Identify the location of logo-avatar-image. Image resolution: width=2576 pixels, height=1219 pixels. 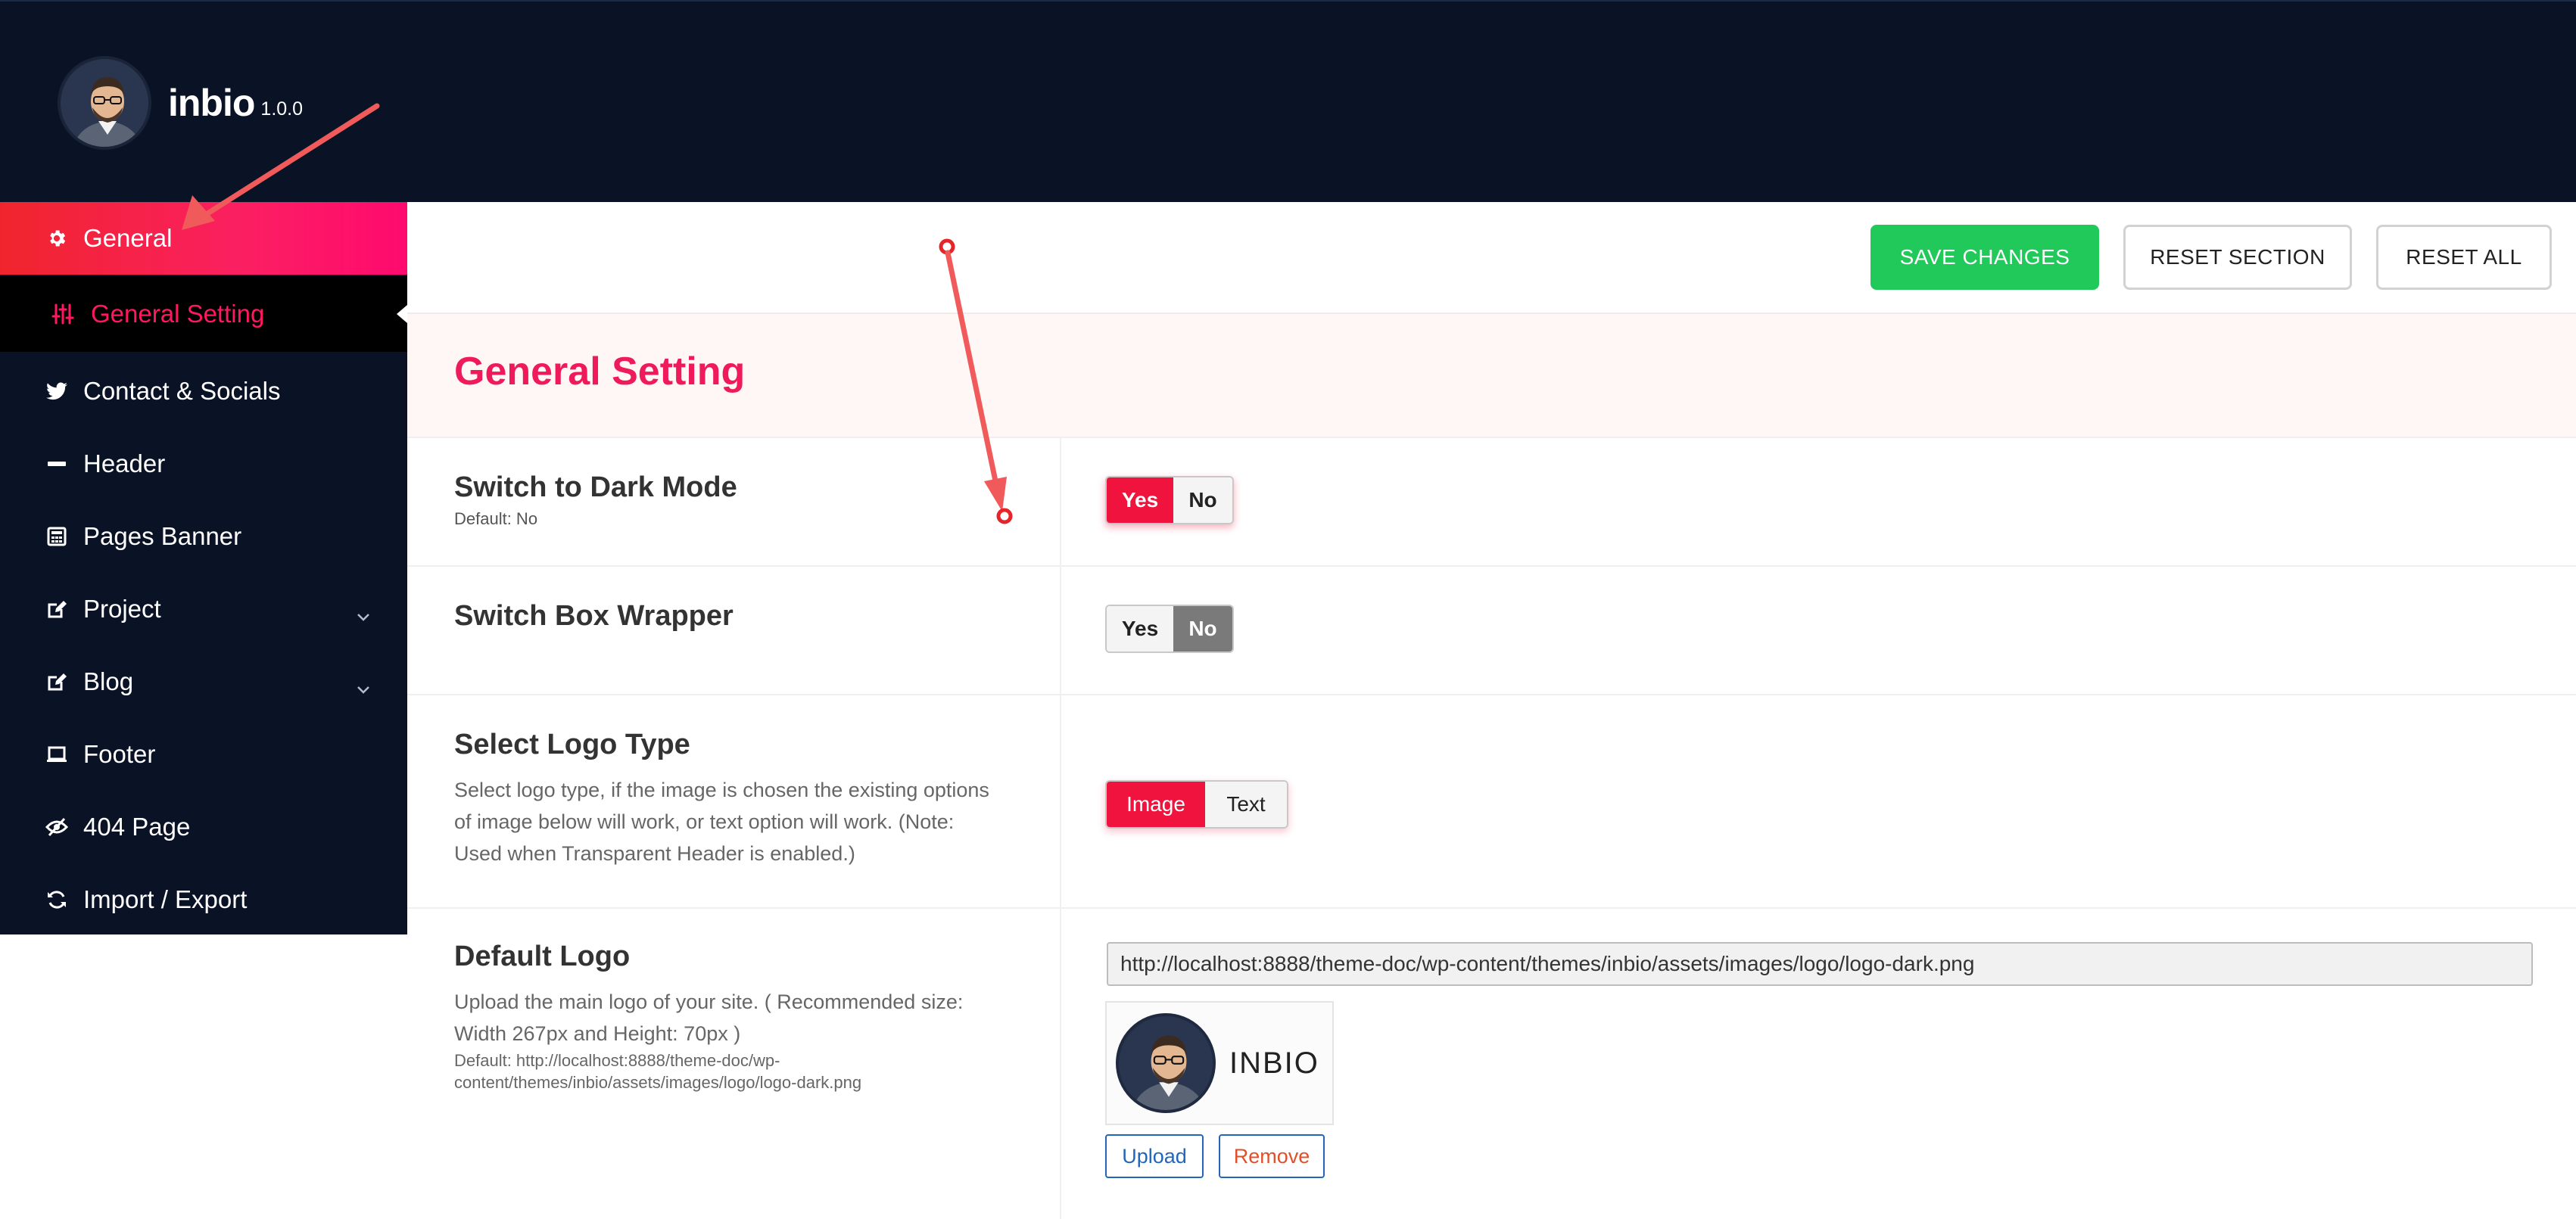
(1166, 1063).